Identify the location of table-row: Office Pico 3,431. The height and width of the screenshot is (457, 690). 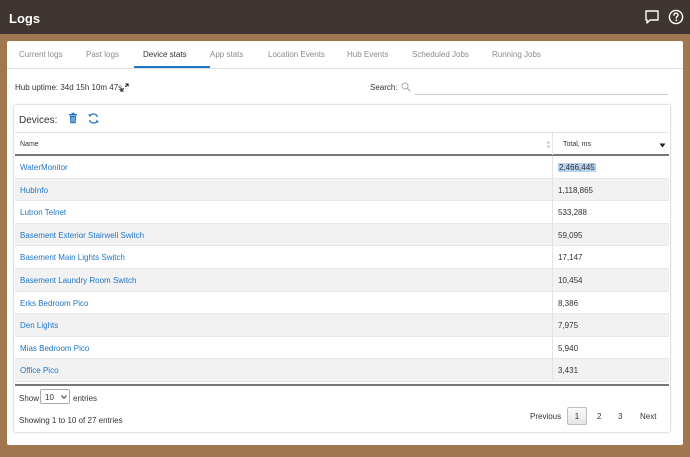
(342, 370).